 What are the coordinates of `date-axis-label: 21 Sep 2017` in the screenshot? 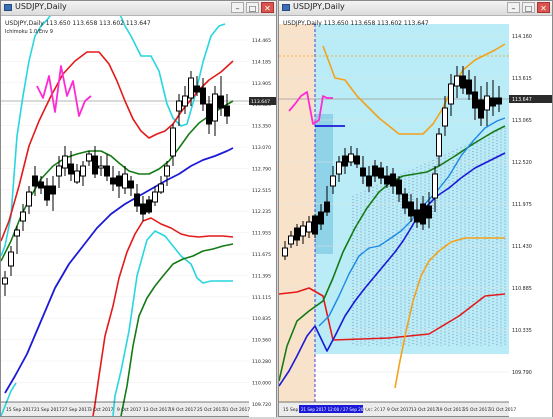 It's located at (48, 410).